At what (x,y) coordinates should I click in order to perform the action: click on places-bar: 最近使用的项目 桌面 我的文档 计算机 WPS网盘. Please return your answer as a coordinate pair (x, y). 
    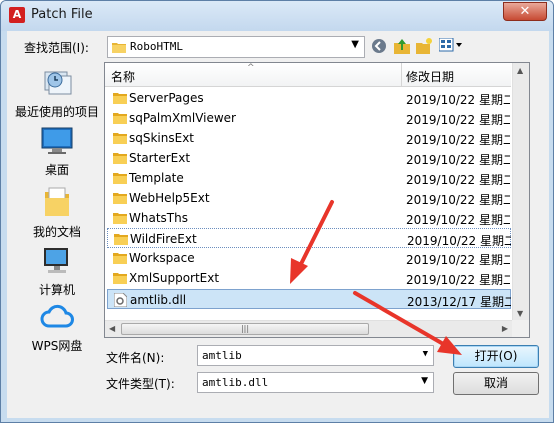
    Looking at the image, I should click on (57, 212).